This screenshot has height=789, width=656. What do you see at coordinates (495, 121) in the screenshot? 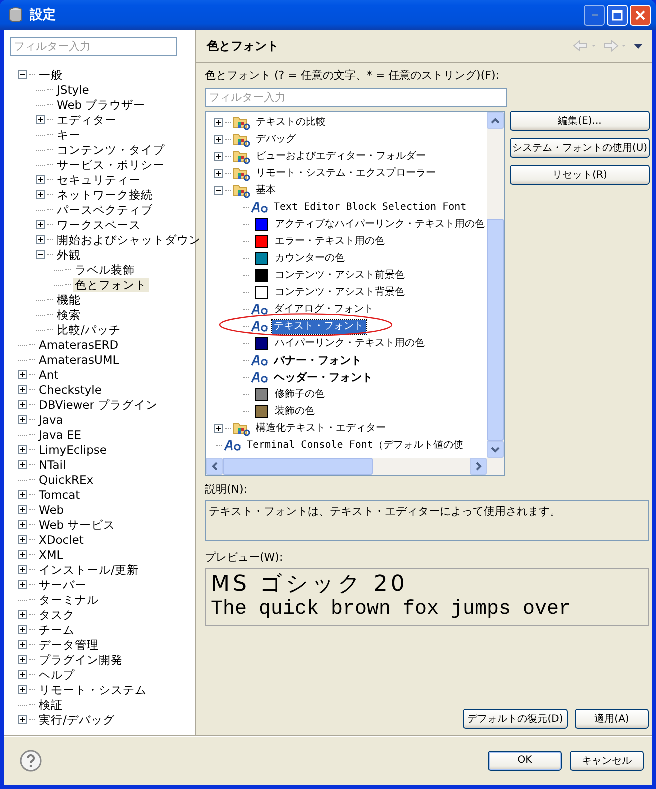
I see `scroll-up-icon` at bounding box center [495, 121].